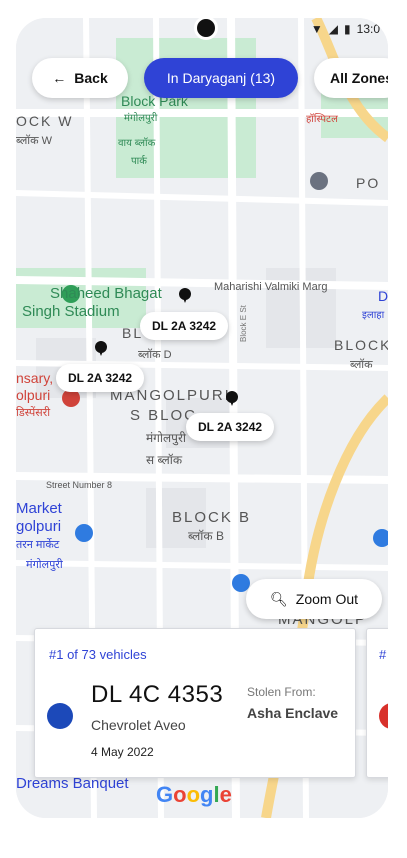 The image size is (407, 858). Describe the element at coordinates (361, 345) in the screenshot. I see `map-label: BLOCK` at that location.